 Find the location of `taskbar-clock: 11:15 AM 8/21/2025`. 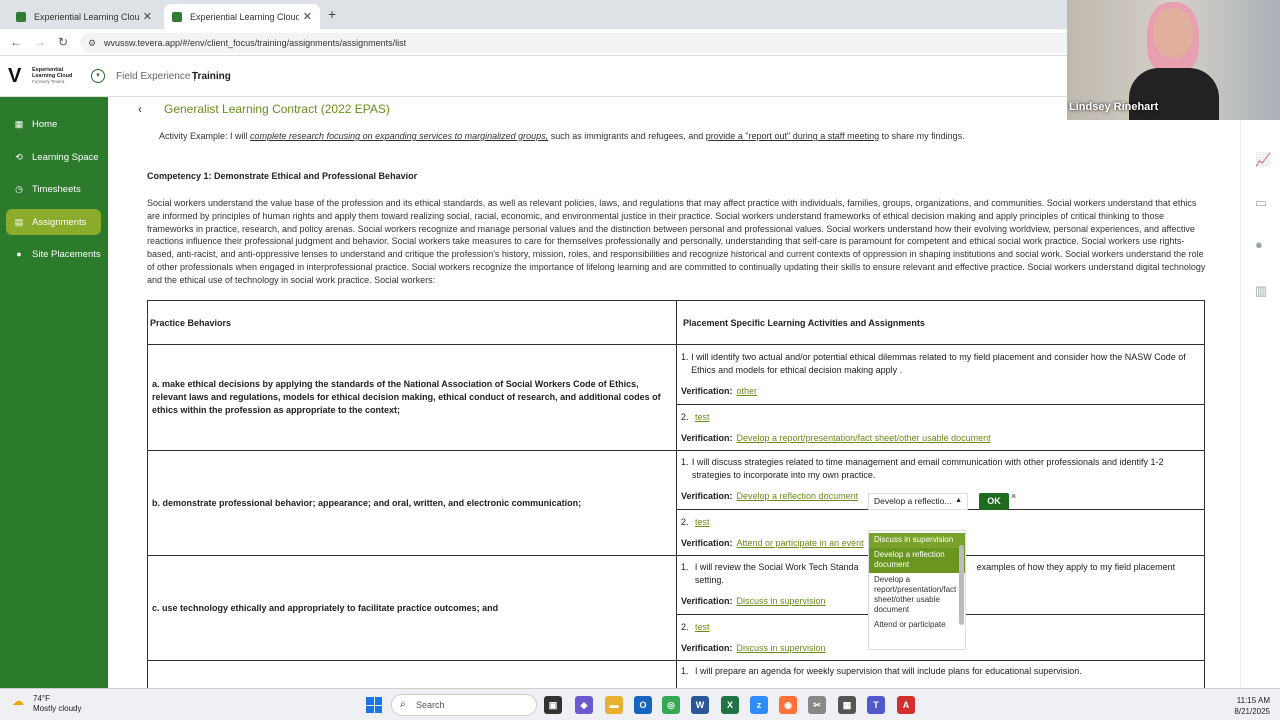

taskbar-clock: 11:15 AM 8/21/2025 is located at coordinates (1248, 706).